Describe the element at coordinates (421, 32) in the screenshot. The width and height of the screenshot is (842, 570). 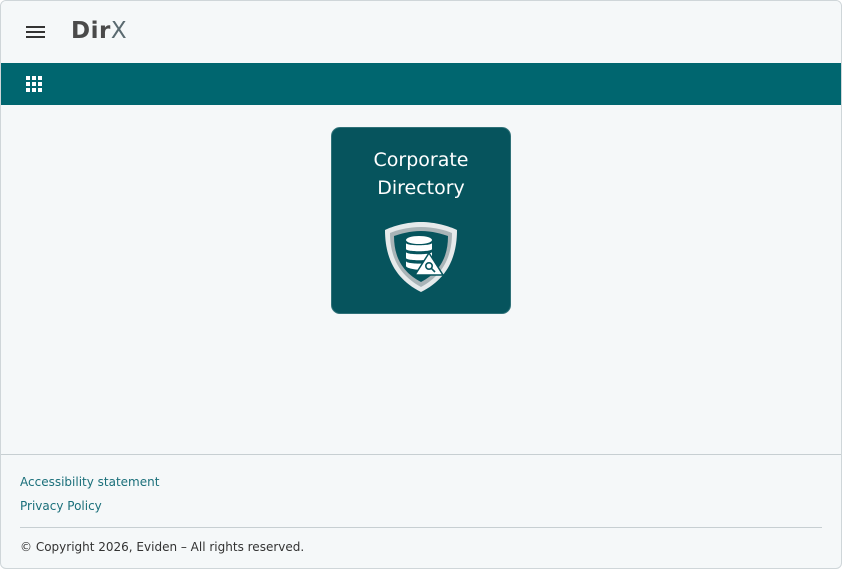
I see `top-header: DirX` at that location.